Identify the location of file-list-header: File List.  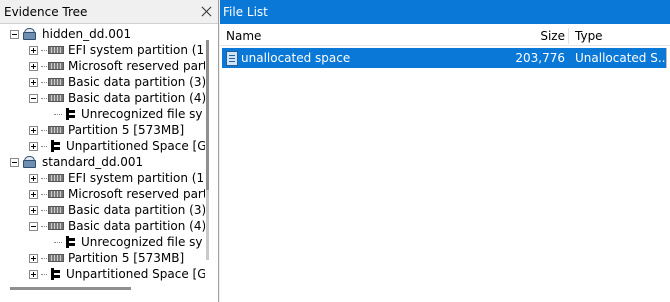
(445, 12).